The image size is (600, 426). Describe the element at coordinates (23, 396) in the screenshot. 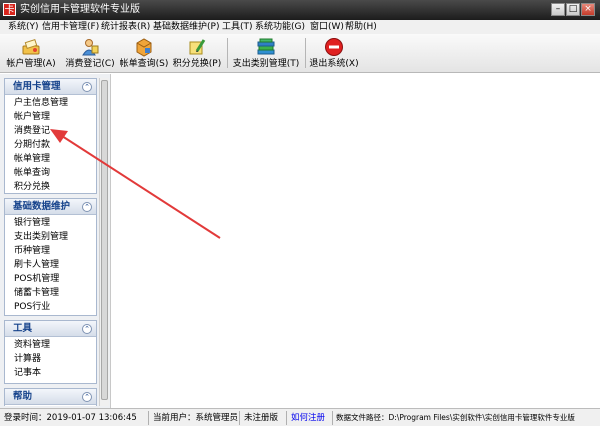

I see `nav-group-title: 帮助` at that location.